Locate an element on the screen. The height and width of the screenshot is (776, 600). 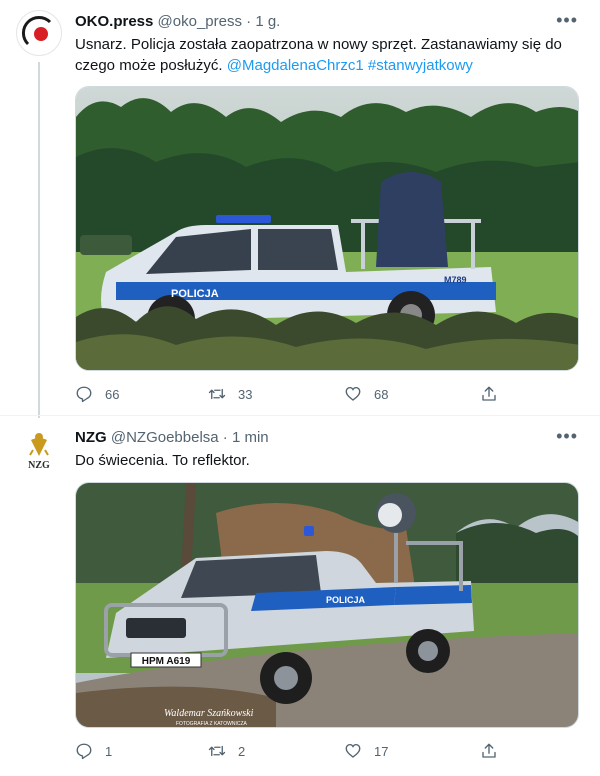
timestamp: 1 g. is located at coordinates (267, 21).